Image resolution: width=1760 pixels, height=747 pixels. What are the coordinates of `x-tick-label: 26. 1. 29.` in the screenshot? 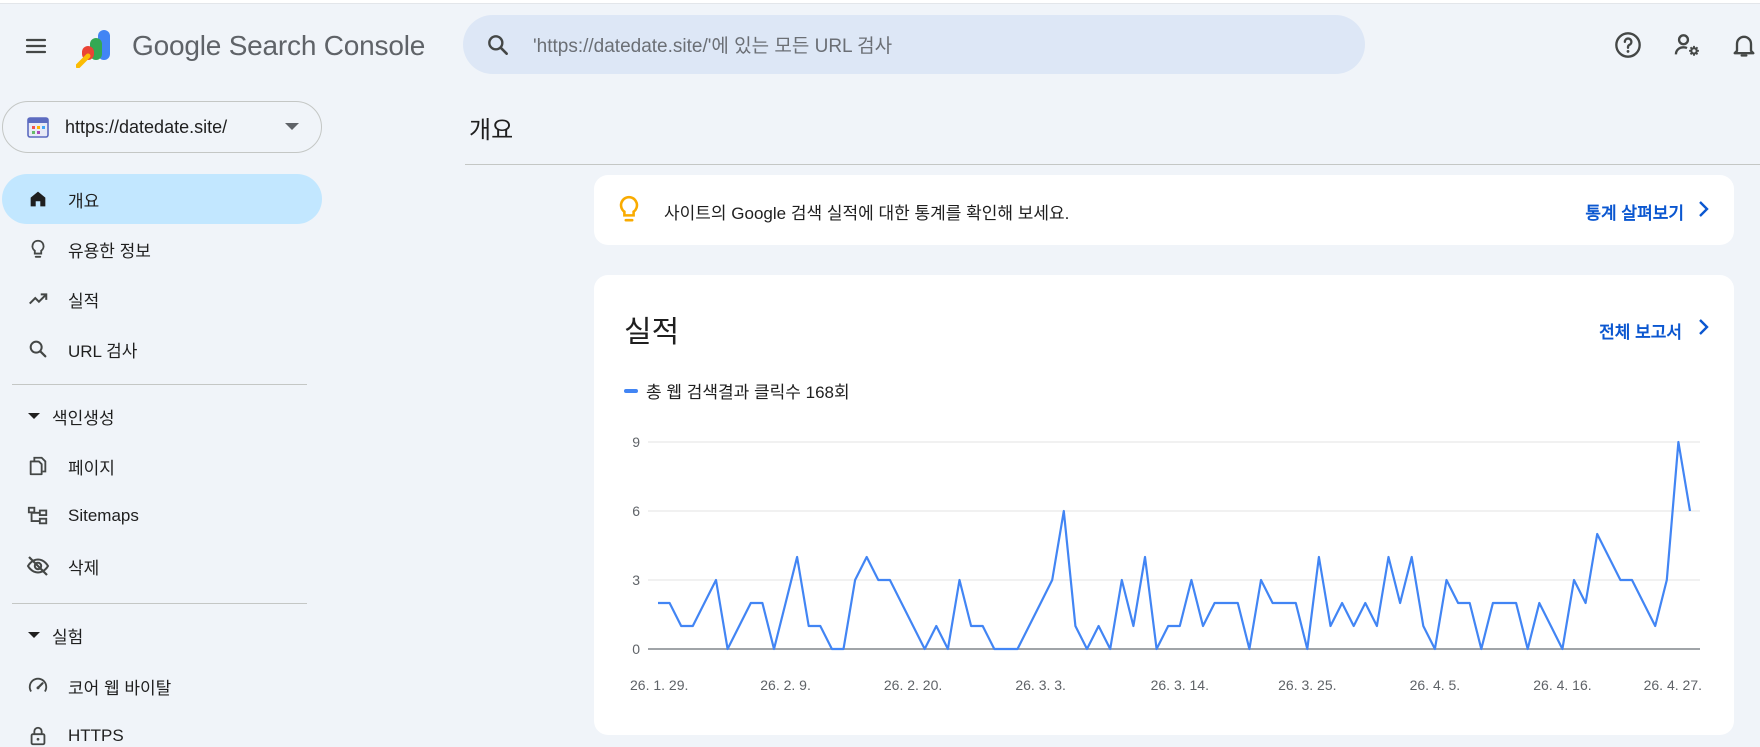 It's located at (659, 685).